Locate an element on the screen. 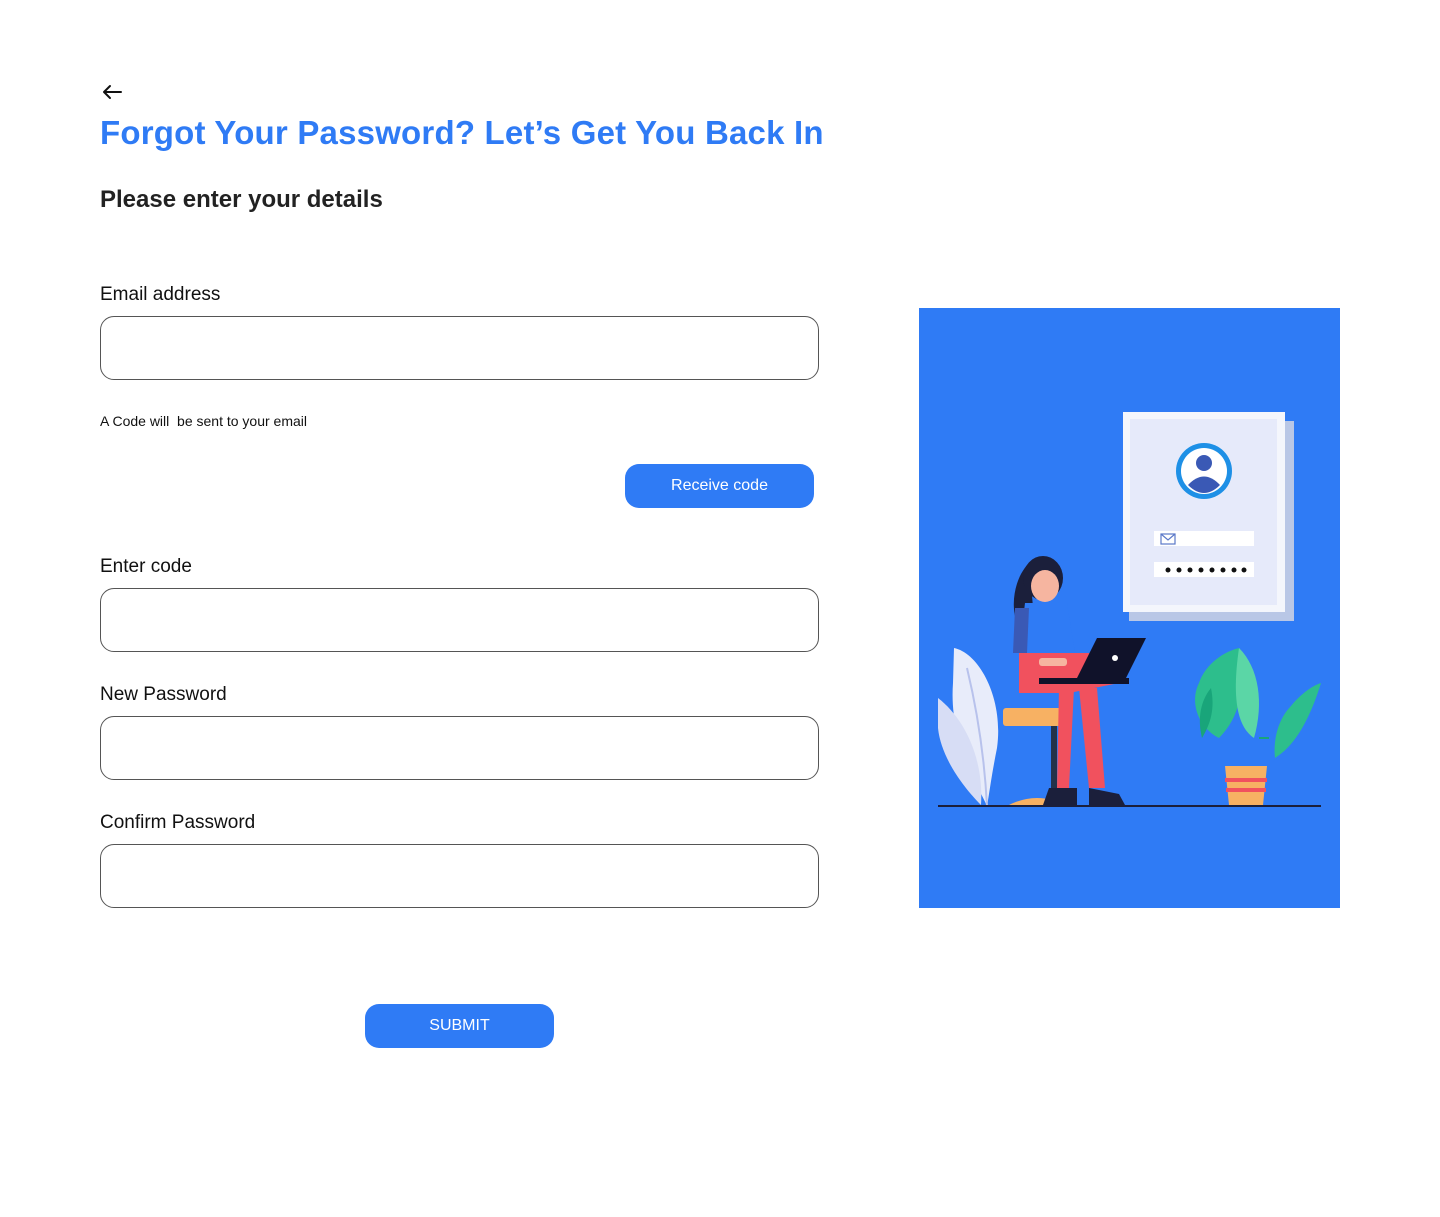  email-label: Email address is located at coordinates (160, 294).